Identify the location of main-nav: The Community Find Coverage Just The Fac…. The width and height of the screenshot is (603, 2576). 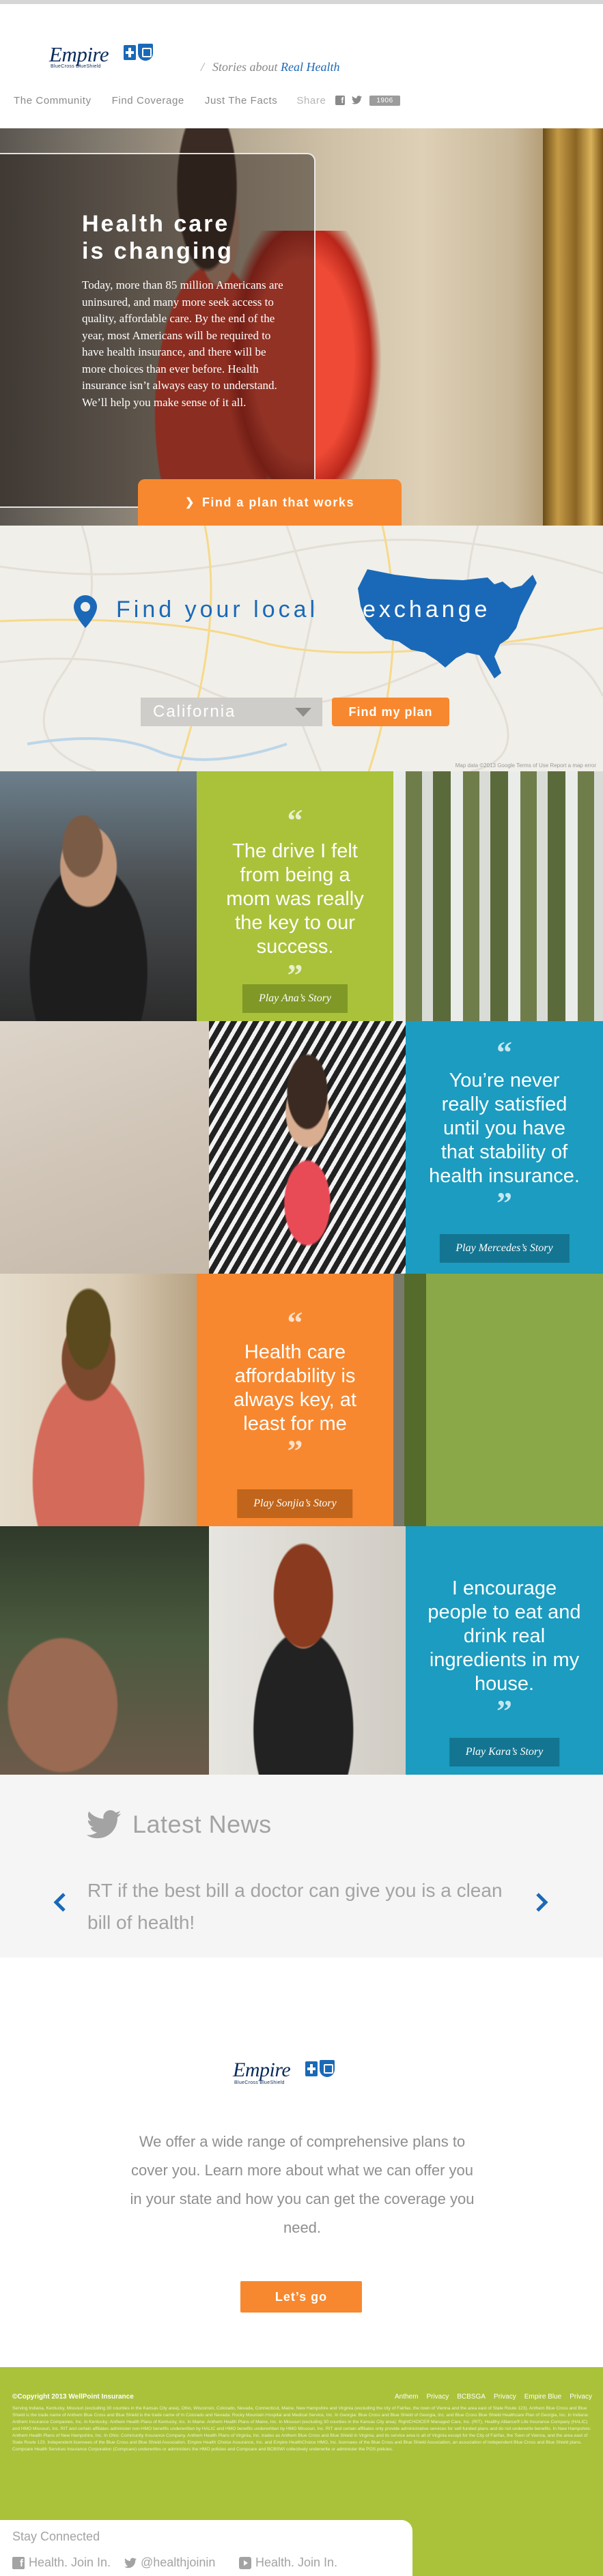
(207, 100).